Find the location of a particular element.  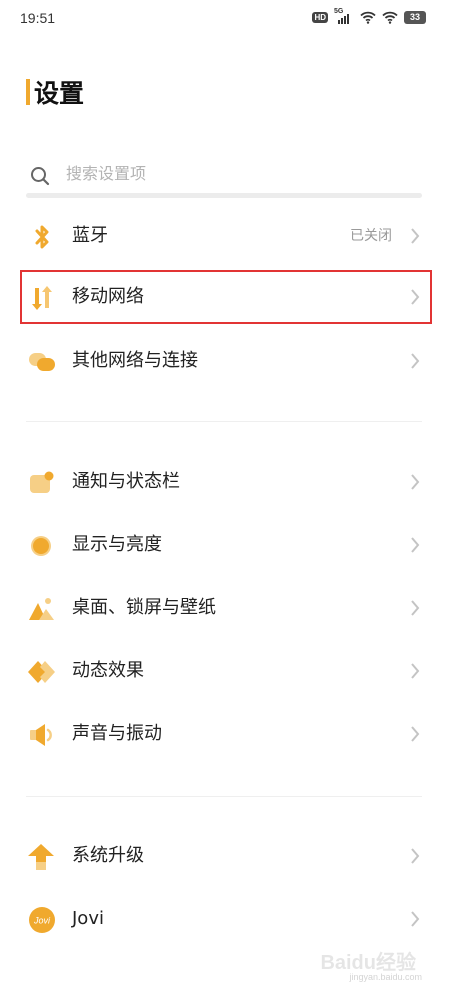

jovi-icon: Jovi is located at coordinates (42, 920).